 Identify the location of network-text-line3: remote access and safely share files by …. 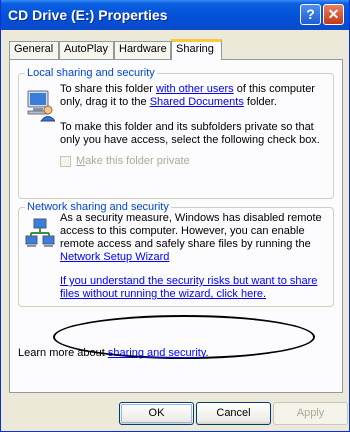
(185, 244).